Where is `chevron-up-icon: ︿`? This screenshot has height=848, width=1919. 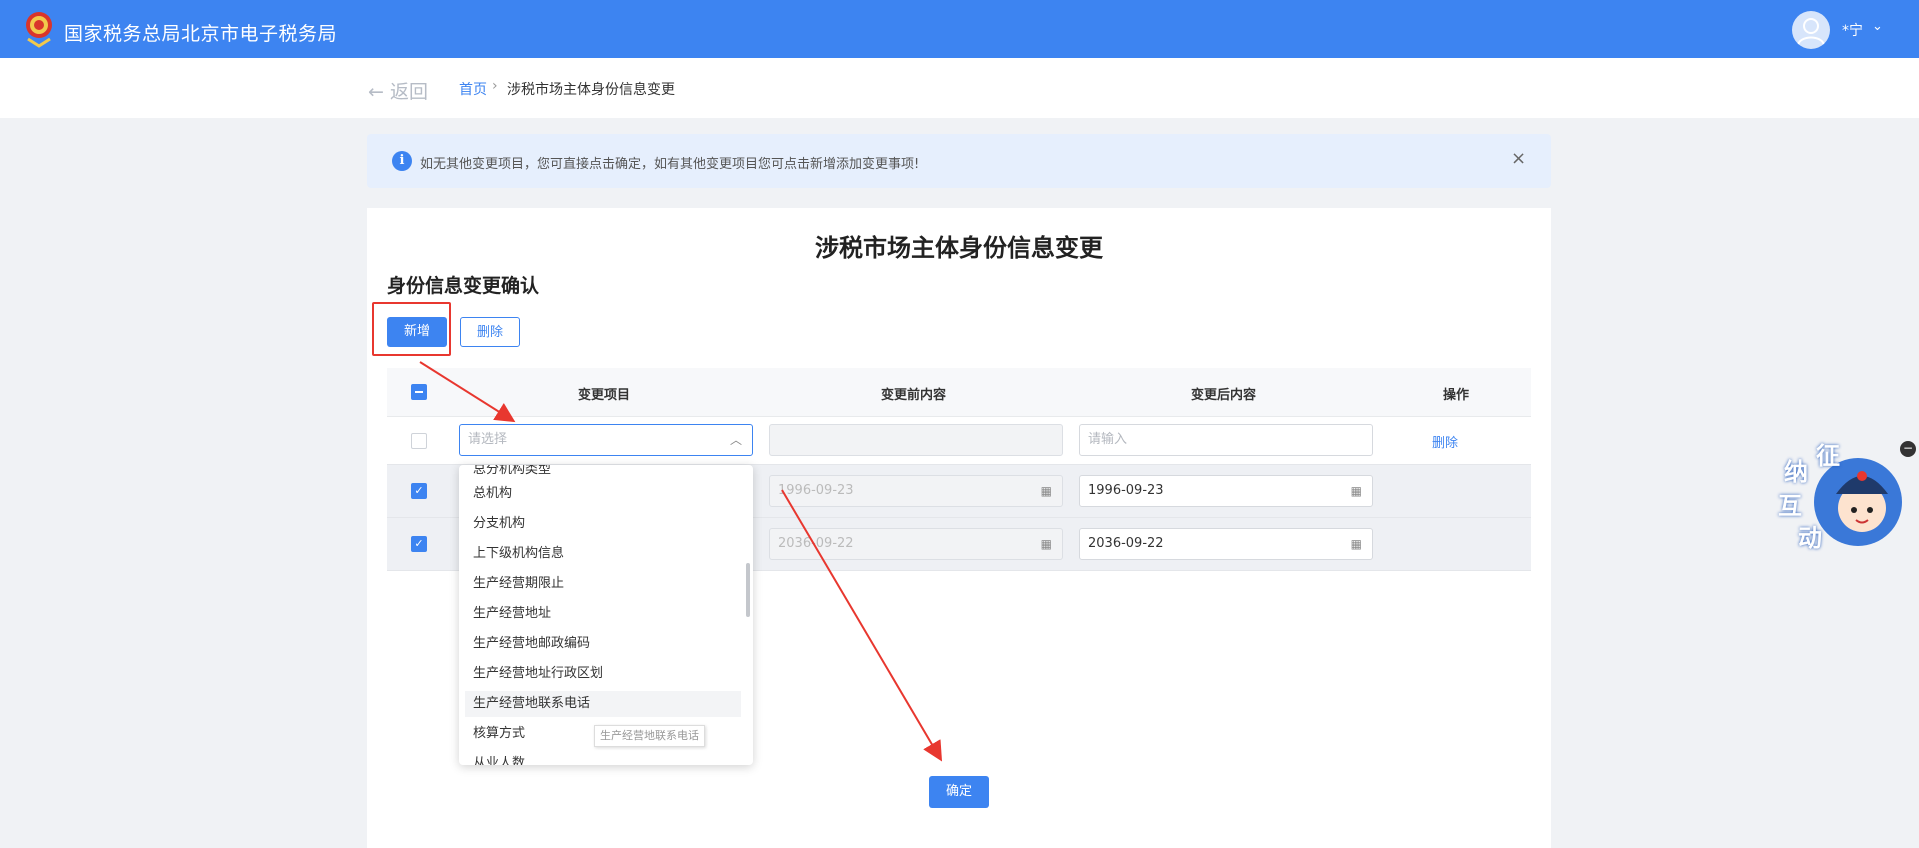 chevron-up-icon: ︿ is located at coordinates (735, 440).